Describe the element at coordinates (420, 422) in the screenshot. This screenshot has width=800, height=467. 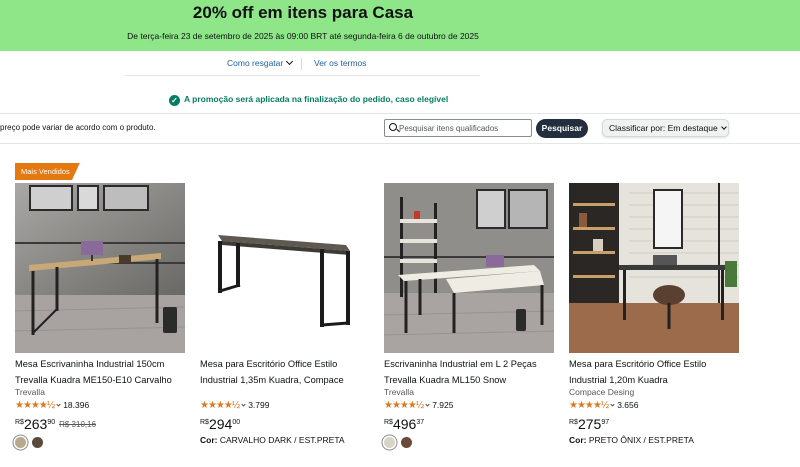
I see `price-cents: 37` at that location.